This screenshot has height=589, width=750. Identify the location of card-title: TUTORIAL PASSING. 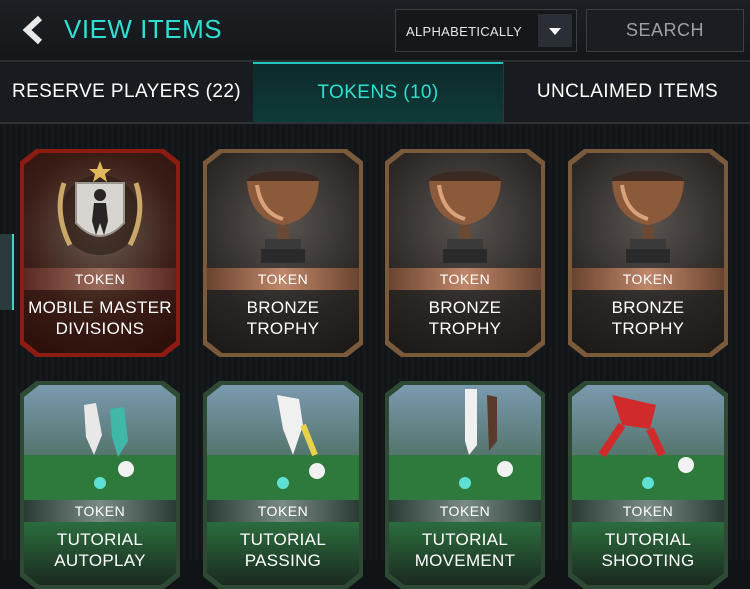
(283, 550).